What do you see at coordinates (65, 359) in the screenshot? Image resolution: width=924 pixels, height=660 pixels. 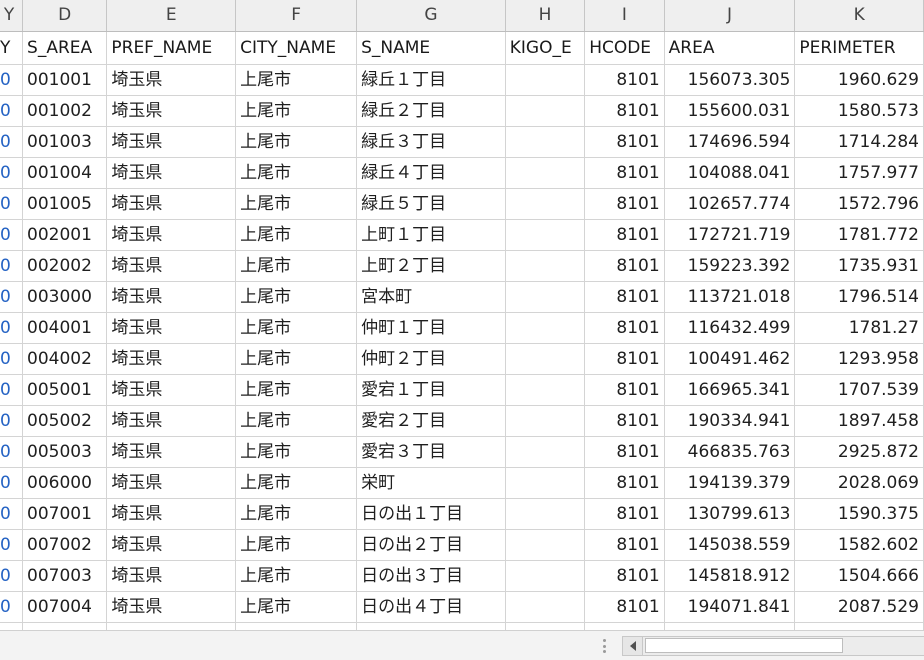 I see `cell-s_area: 004002` at bounding box center [65, 359].